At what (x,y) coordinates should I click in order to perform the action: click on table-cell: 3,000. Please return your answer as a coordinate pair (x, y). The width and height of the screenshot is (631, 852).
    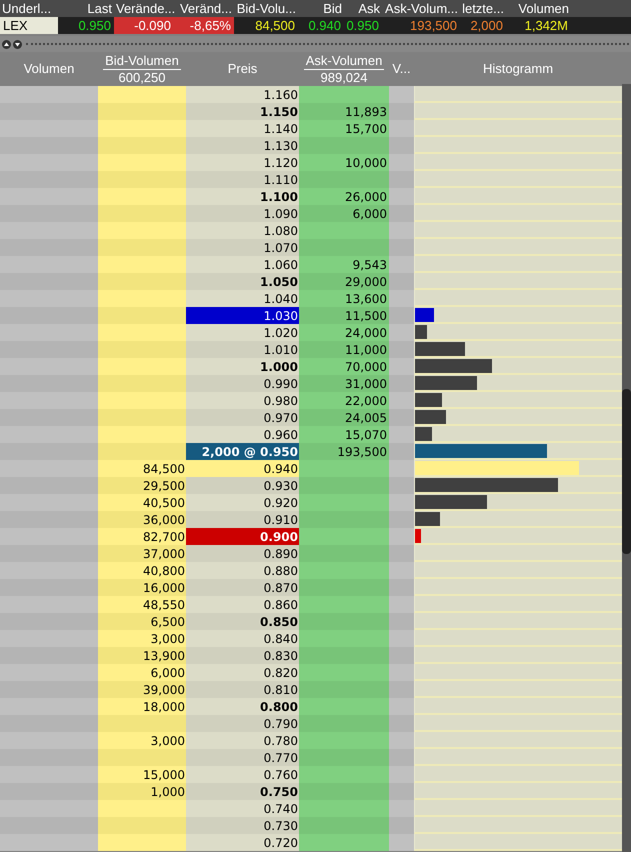
    Looking at the image, I should click on (142, 740).